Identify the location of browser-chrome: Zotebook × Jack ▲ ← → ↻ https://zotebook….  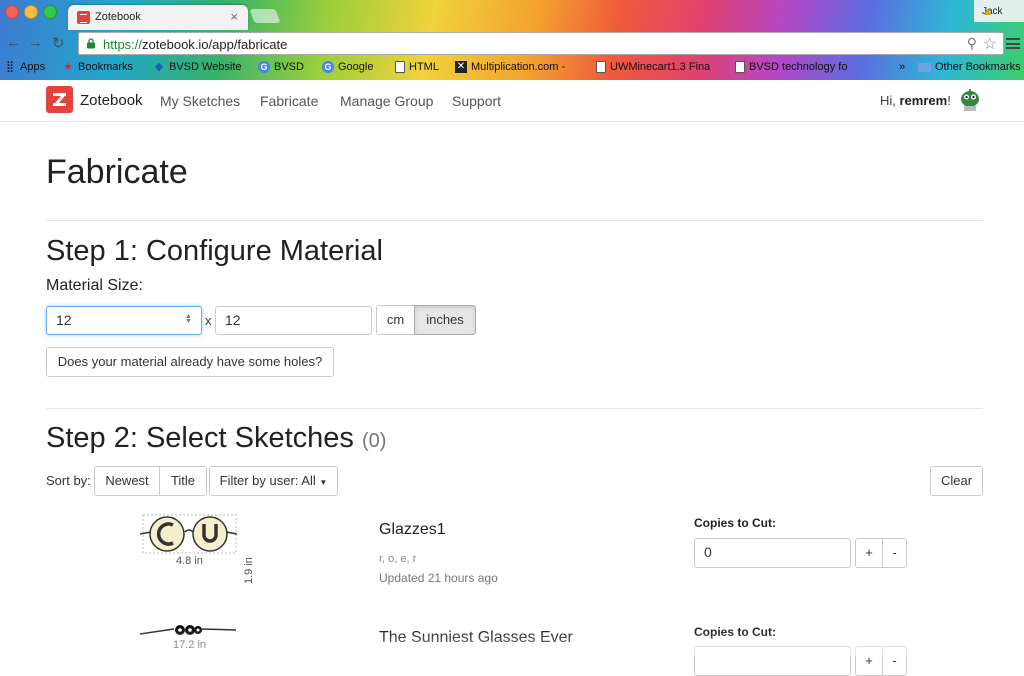
(512, 40).